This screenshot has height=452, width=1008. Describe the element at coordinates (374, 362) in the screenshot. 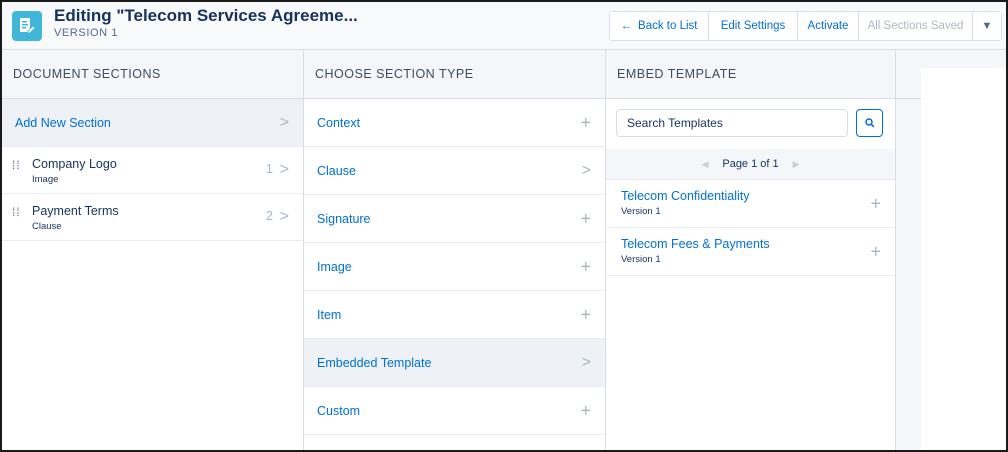

I see `section-type-label: Embedded Template` at that location.